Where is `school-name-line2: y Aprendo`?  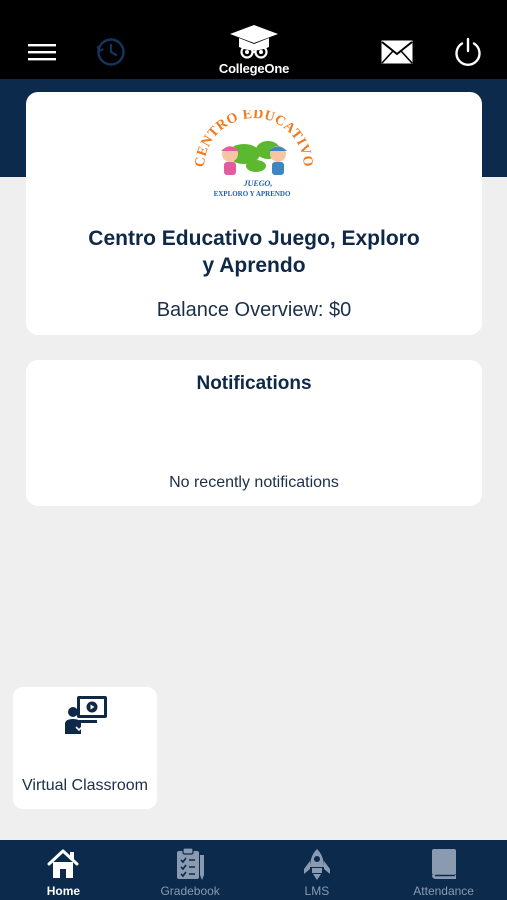
school-name-line2: y Aprendo is located at coordinates (254, 265).